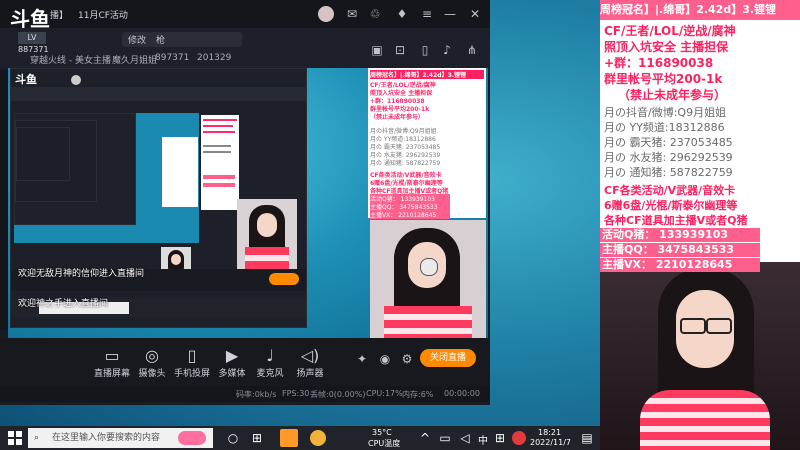 The height and width of the screenshot is (450, 800). I want to click on douyu-app-icon, so click(289, 438).